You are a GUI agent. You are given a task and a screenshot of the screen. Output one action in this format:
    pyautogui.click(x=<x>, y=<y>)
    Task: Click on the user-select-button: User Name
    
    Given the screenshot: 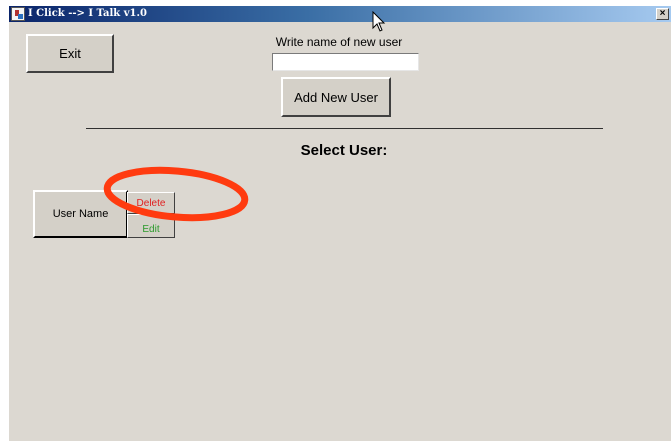 What is the action you would take?
    pyautogui.click(x=80, y=214)
    